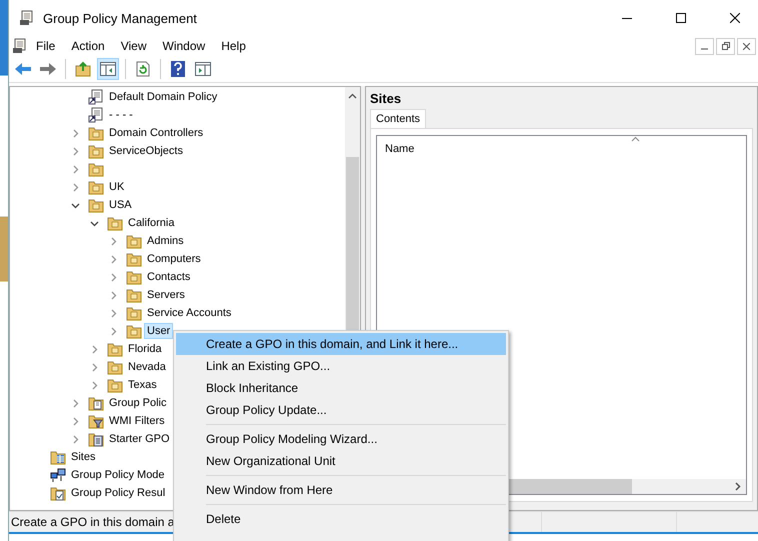  Describe the element at coordinates (386, 99) in the screenshot. I see `pane-title: Sites` at that location.